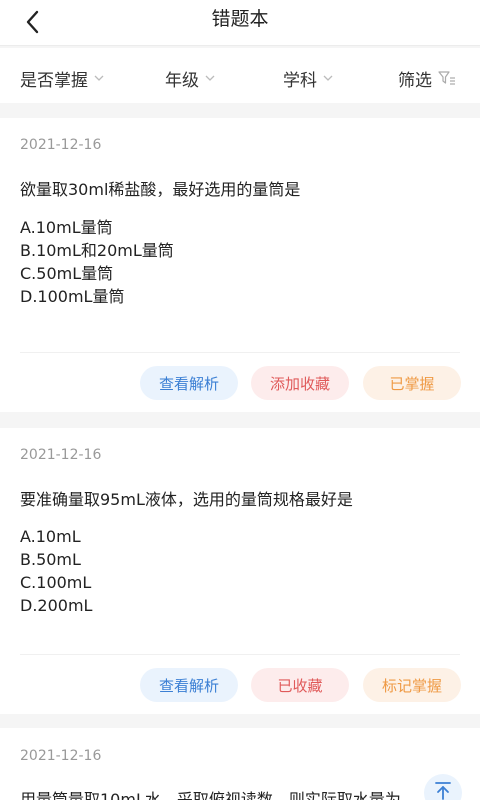  I want to click on option-item: A.10mL, so click(50, 536).